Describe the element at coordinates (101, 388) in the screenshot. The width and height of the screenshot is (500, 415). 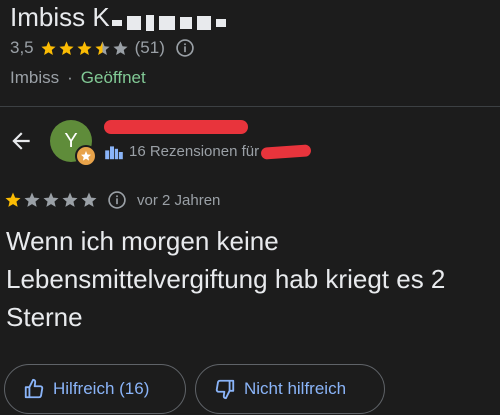
I see `helpful-label: Hilfreich (16)` at that location.